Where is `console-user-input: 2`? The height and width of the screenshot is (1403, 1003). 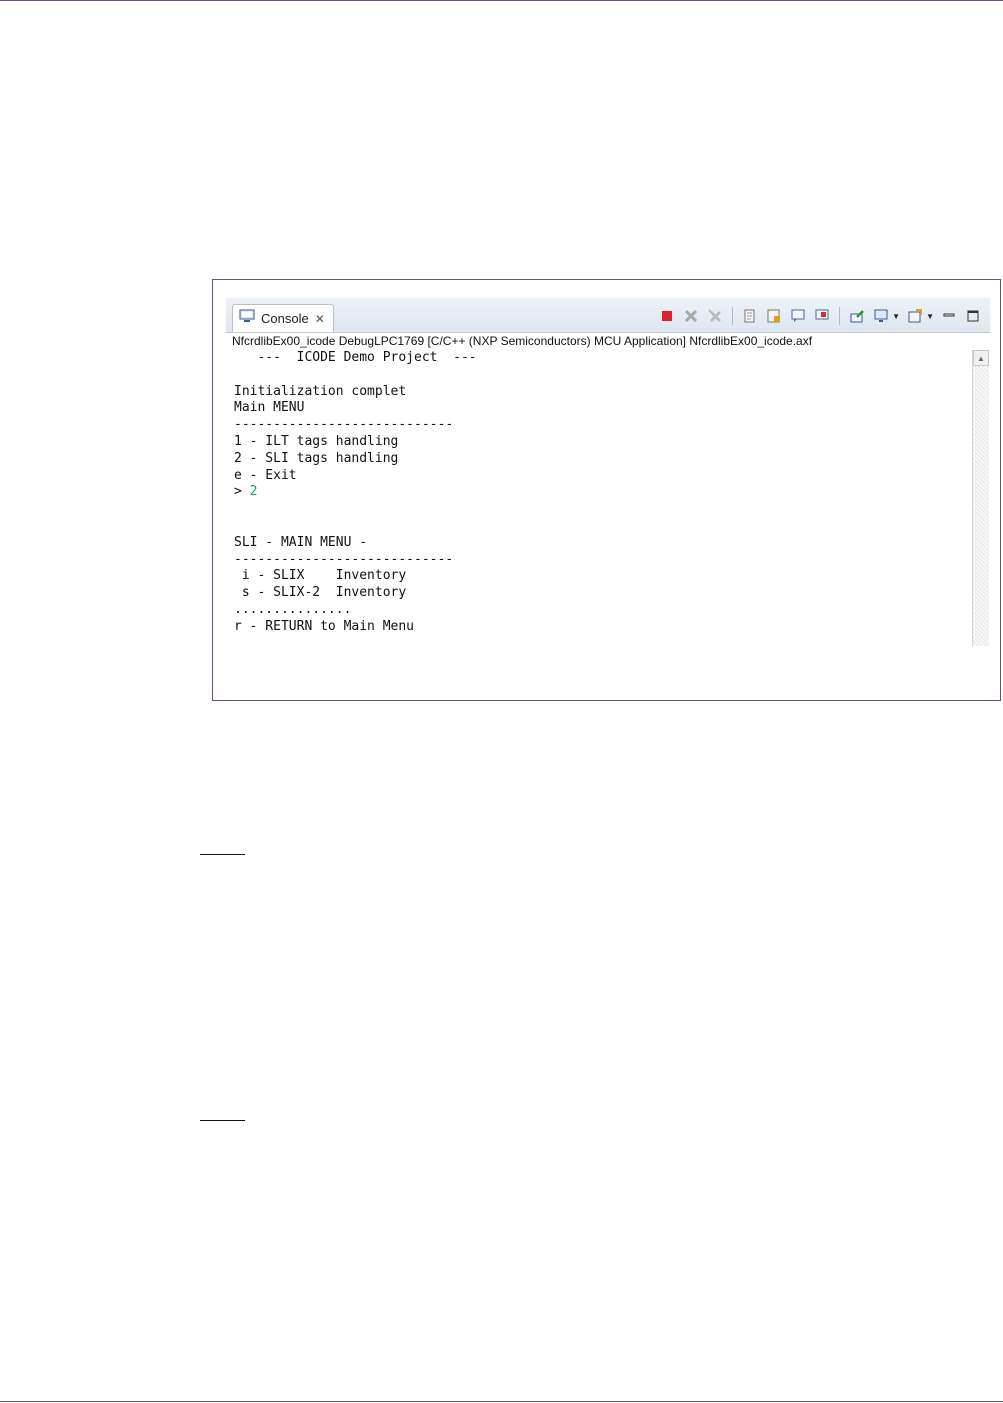
console-user-input: 2 is located at coordinates (253, 492).